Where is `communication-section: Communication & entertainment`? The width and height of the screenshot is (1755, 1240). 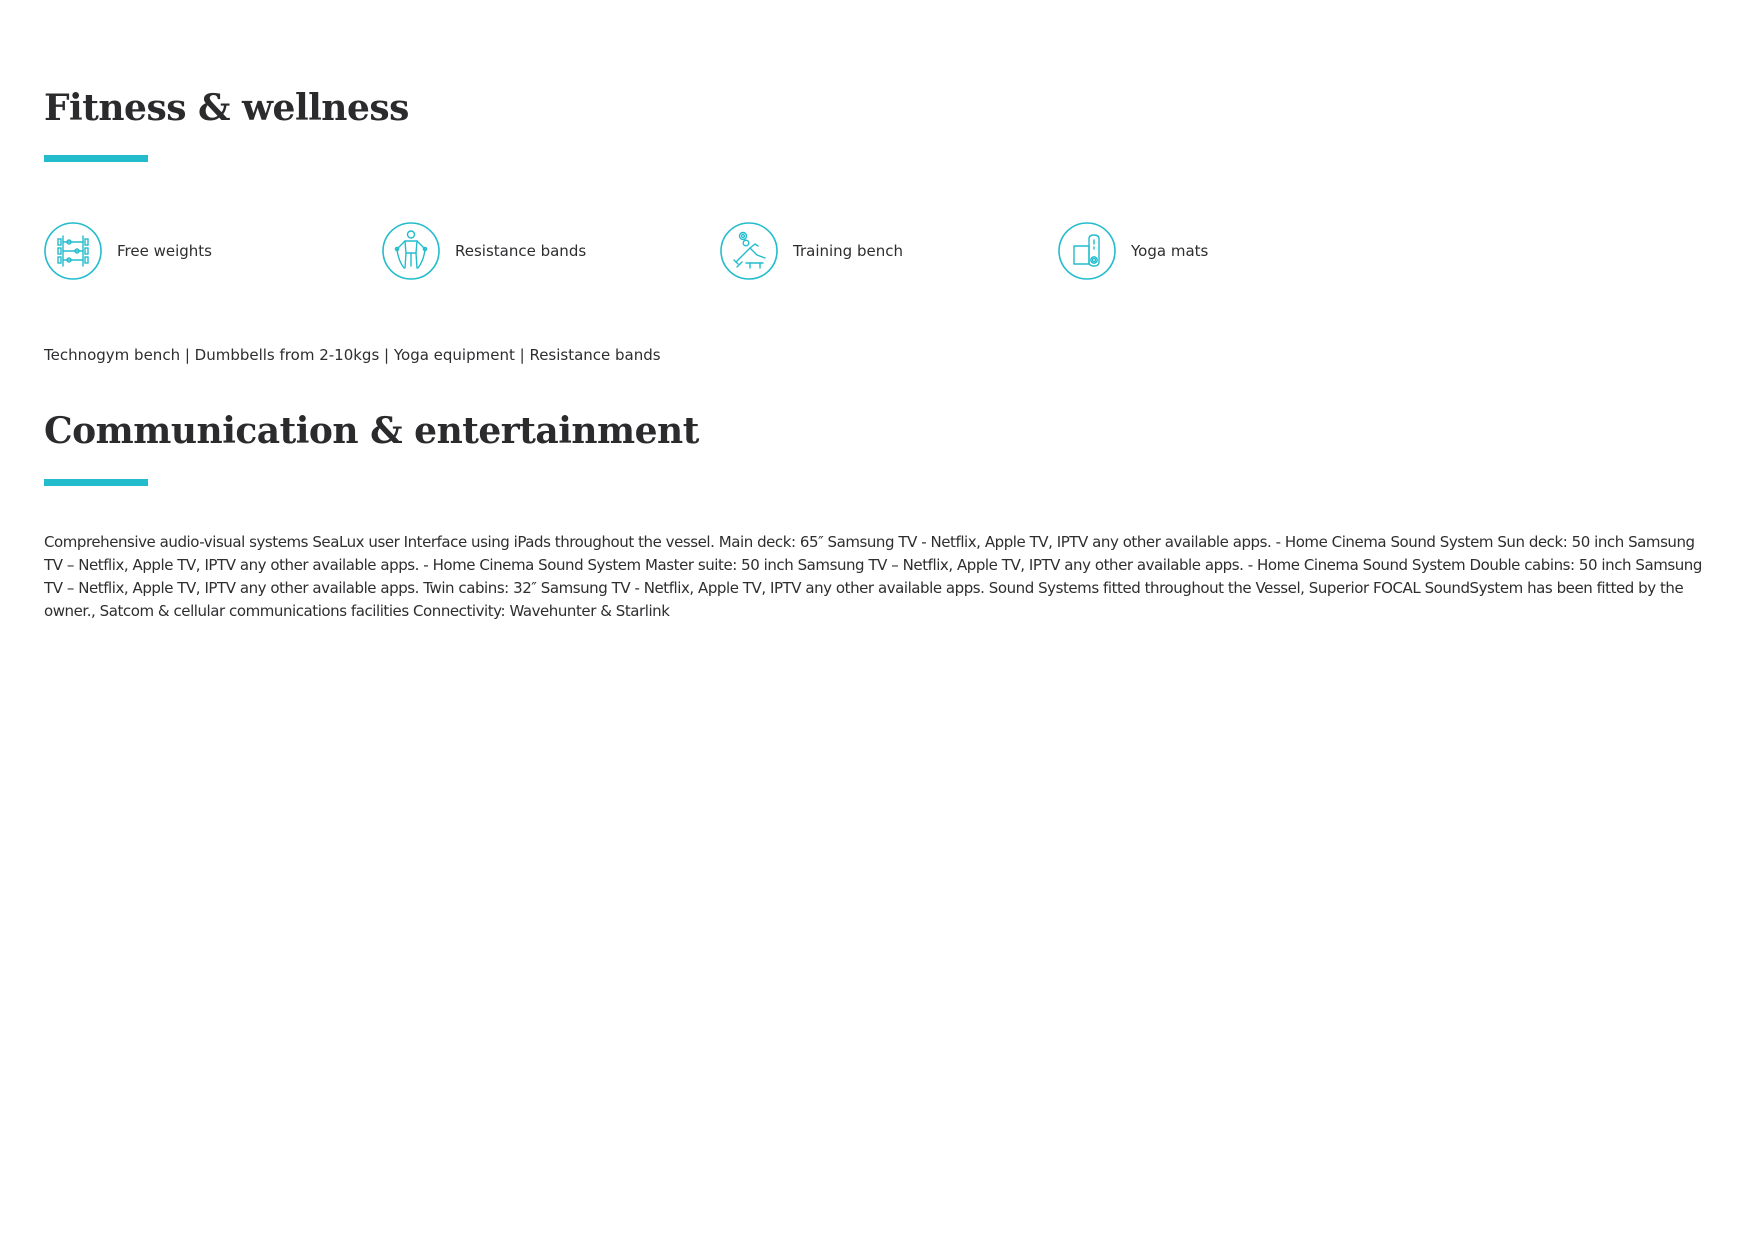 communication-section: Communication & entertainment is located at coordinates (880, 431).